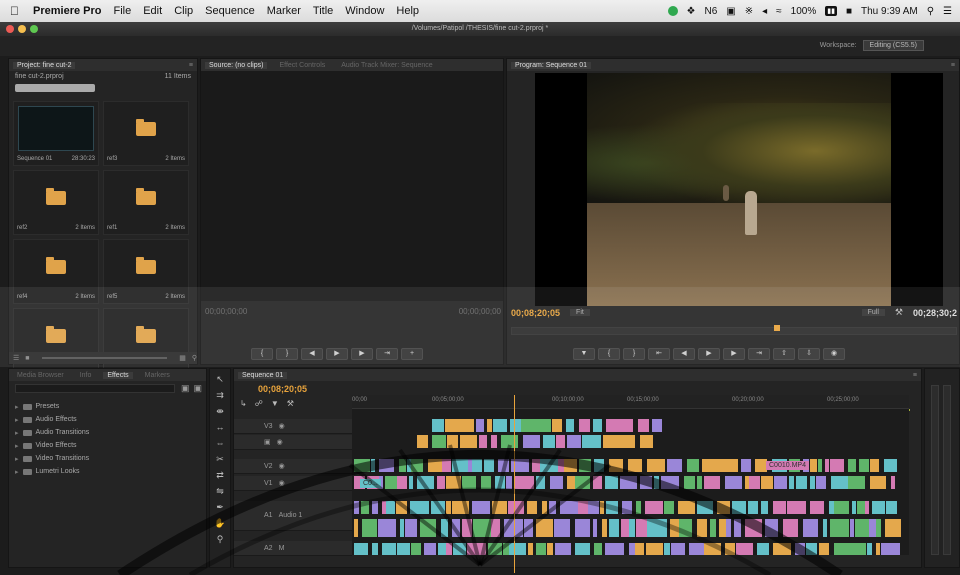  Describe the element at coordinates (56, 133) in the screenshot. I see `bin-sequence-01: Sequence 01 28:30:23` at that location.